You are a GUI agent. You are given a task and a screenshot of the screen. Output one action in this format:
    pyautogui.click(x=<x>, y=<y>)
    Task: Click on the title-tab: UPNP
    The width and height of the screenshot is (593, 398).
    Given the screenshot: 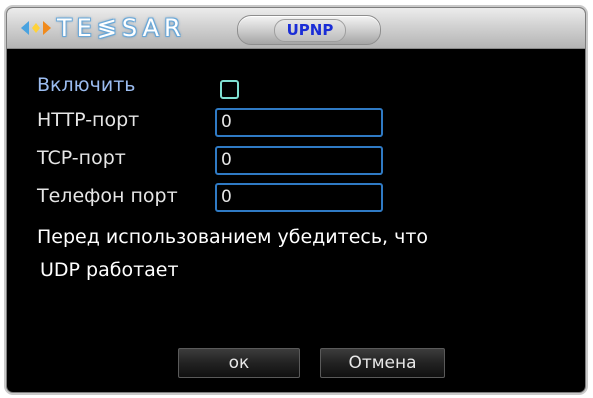 What is the action you would take?
    pyautogui.click(x=309, y=30)
    